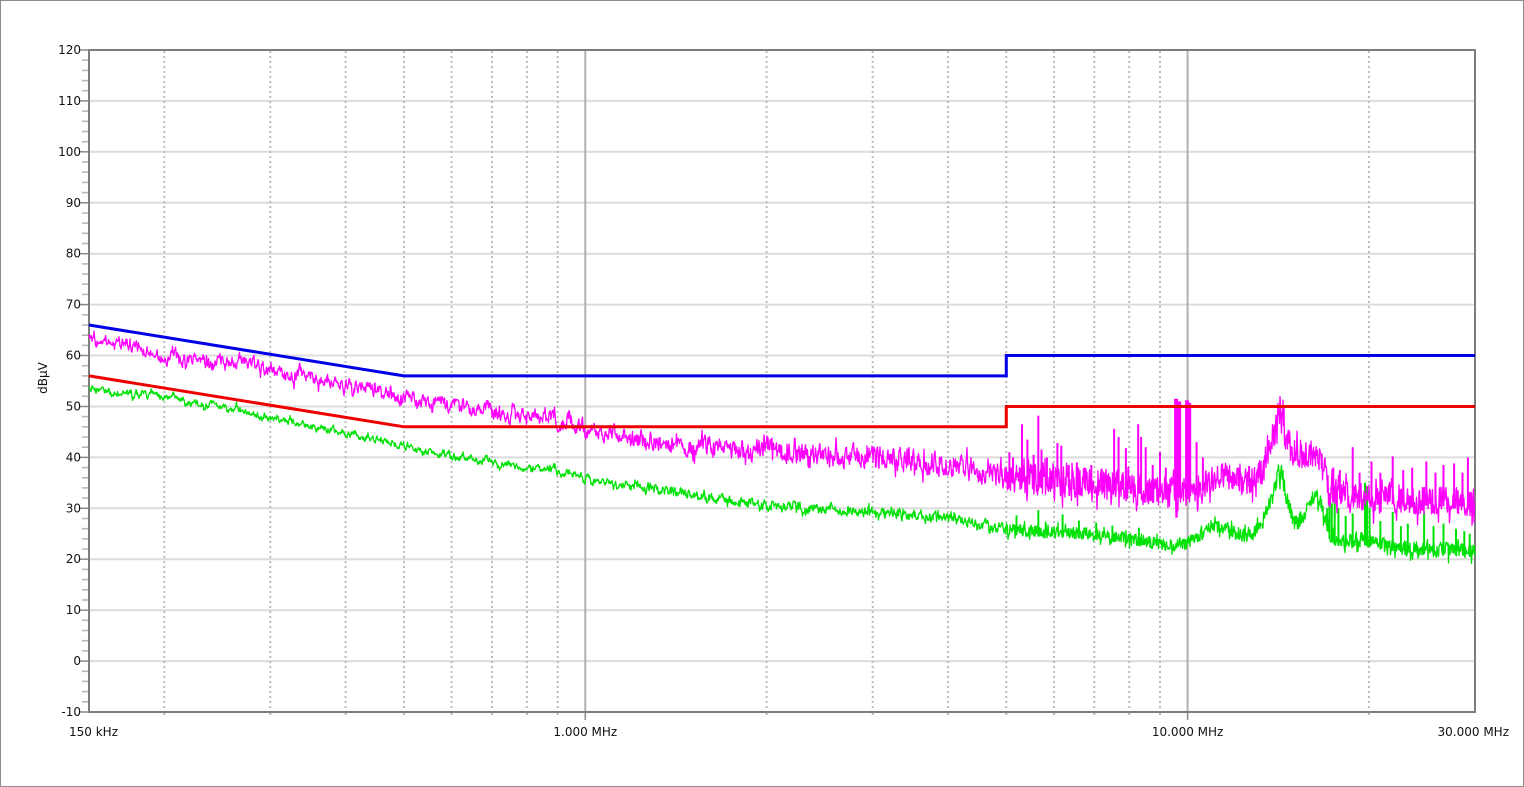 Image resolution: width=1524 pixels, height=787 pixels. What do you see at coordinates (1473, 732) in the screenshot?
I see `x-tick-label: 30.000 MHz` at bounding box center [1473, 732].